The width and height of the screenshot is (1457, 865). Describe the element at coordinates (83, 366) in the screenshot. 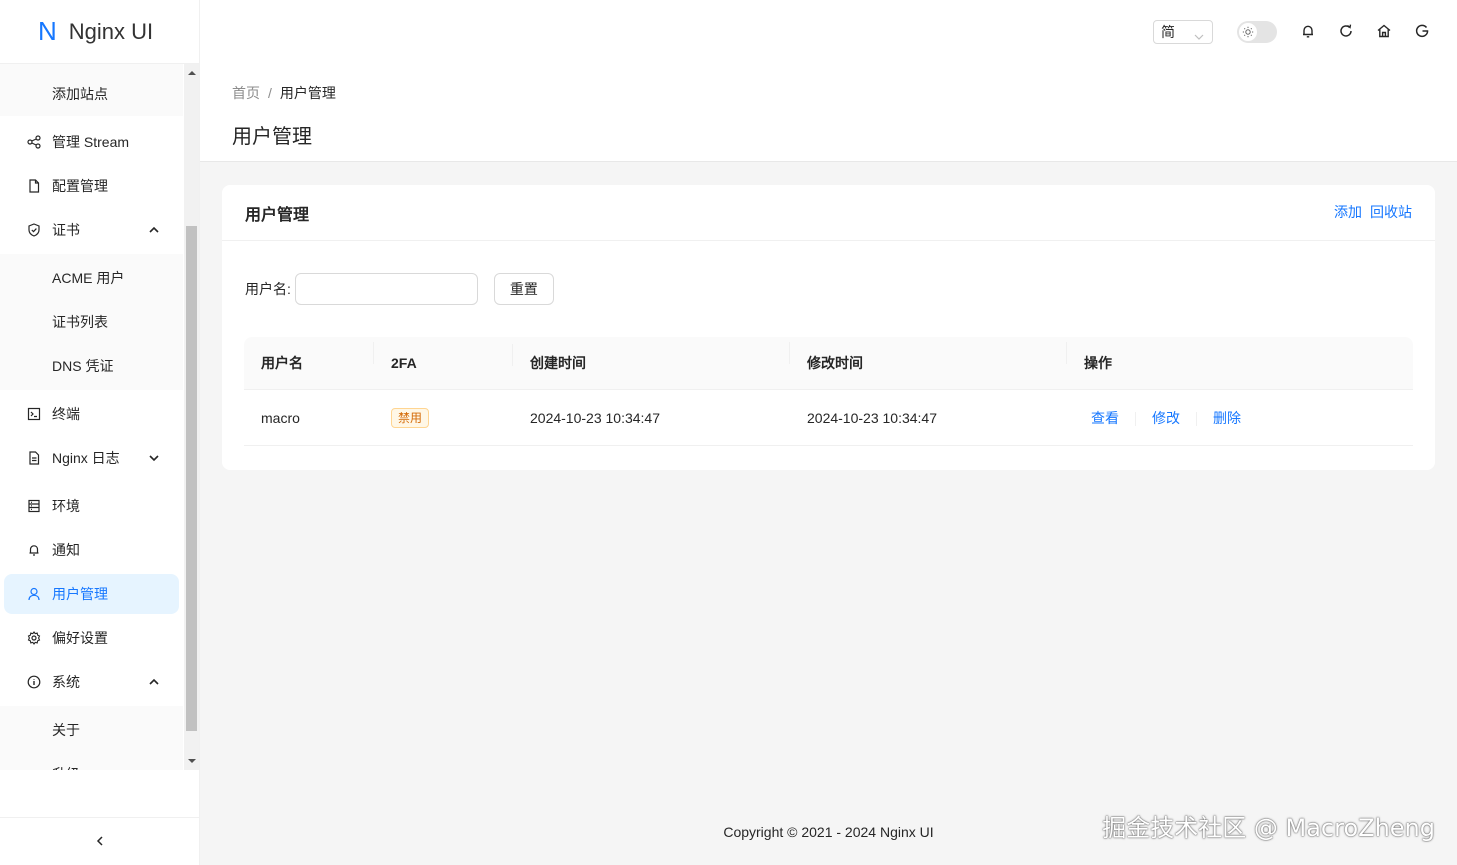

I see `sidebar-item-label: DNS 凭证` at that location.